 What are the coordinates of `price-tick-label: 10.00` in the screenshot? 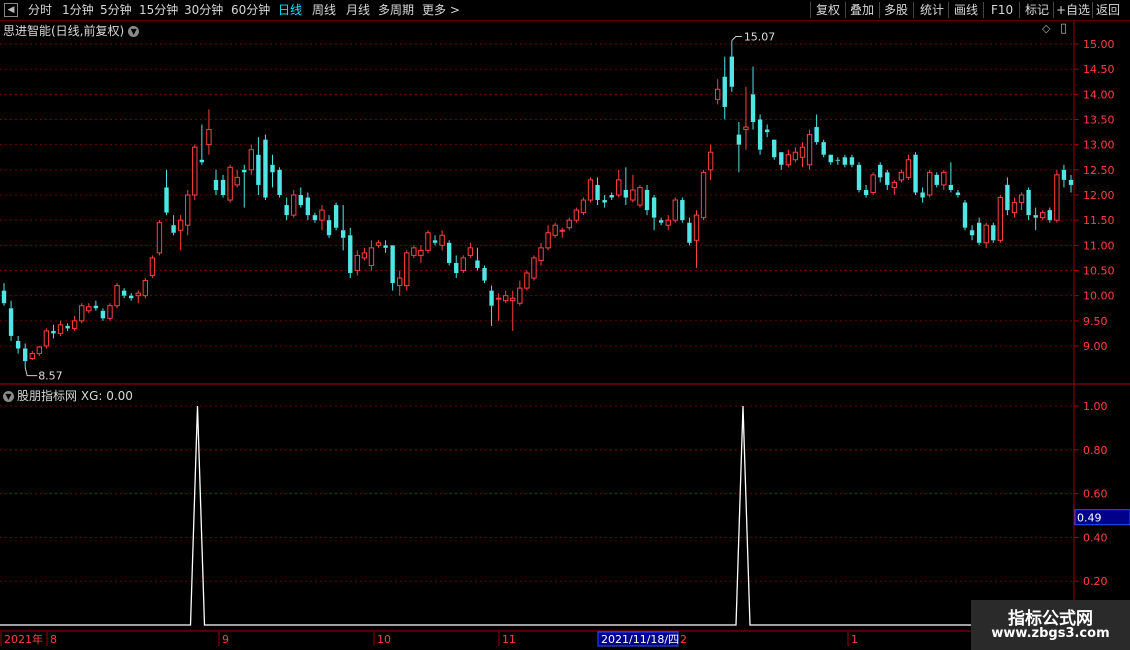 It's located at (1099, 296).